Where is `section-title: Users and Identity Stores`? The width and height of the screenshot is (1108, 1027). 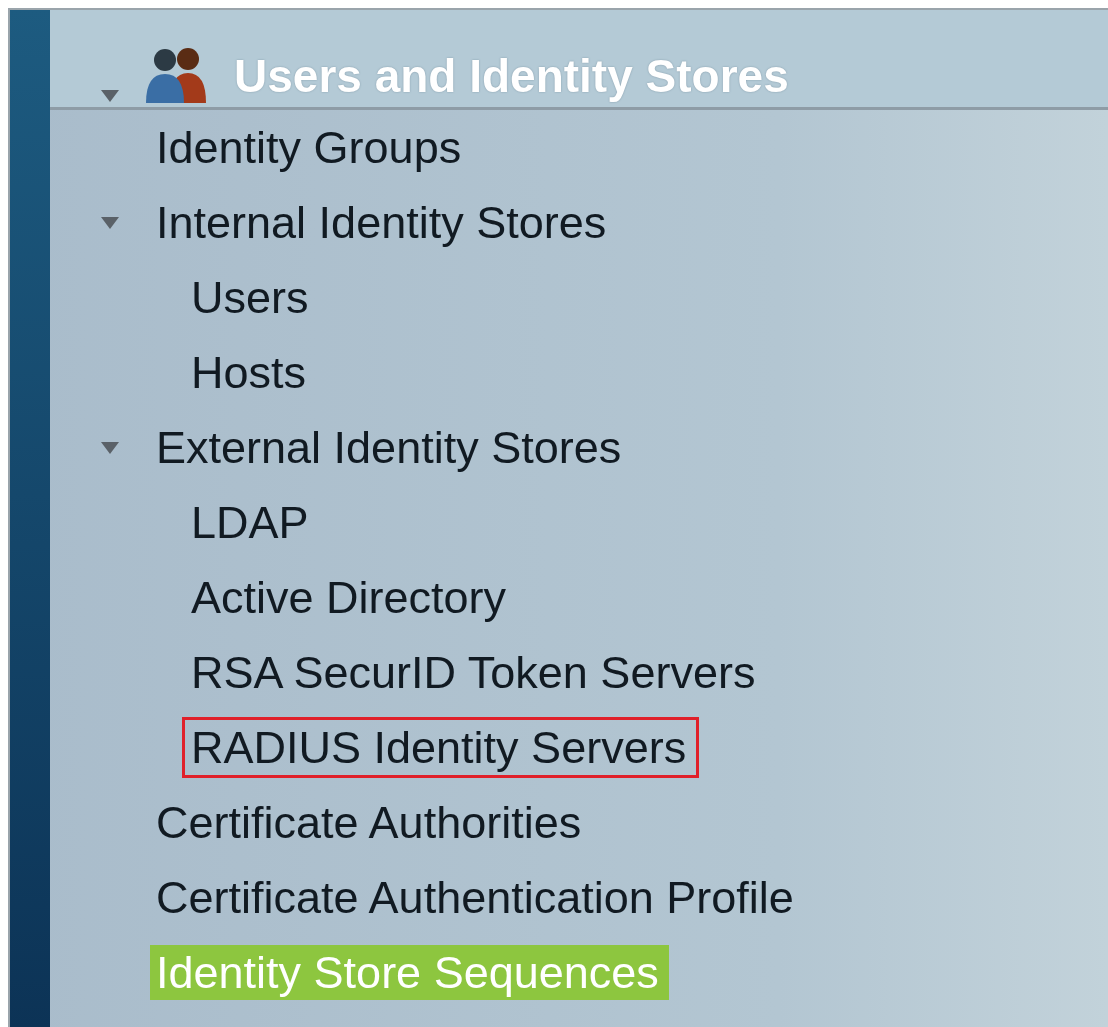 section-title: Users and Identity Stores is located at coordinates (511, 76).